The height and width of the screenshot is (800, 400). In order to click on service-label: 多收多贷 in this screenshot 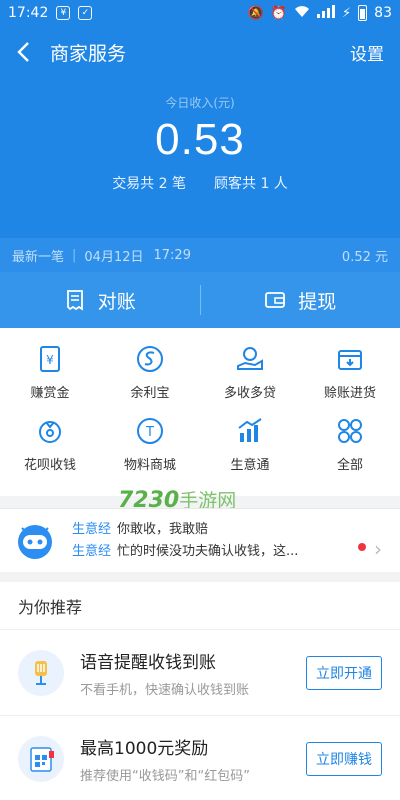, I will do `click(249, 393)`.